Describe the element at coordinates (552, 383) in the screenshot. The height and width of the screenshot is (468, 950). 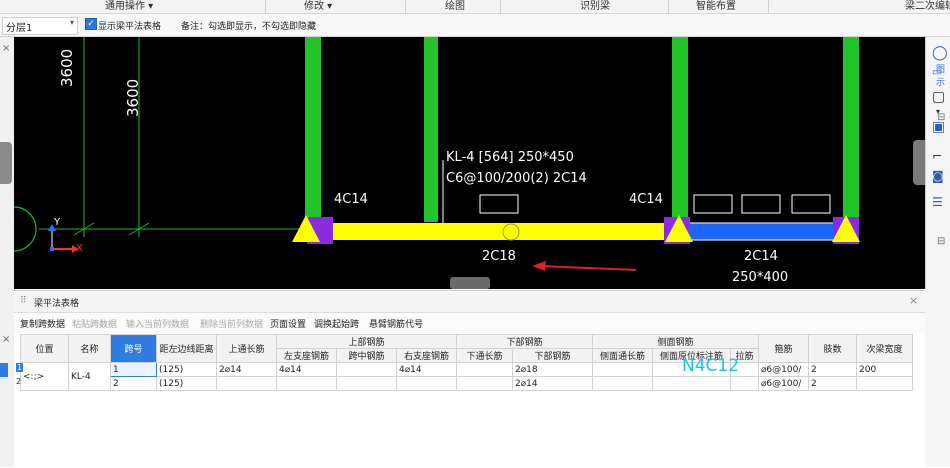
I see `cell-bottom-rebar: 2⌀14` at that location.